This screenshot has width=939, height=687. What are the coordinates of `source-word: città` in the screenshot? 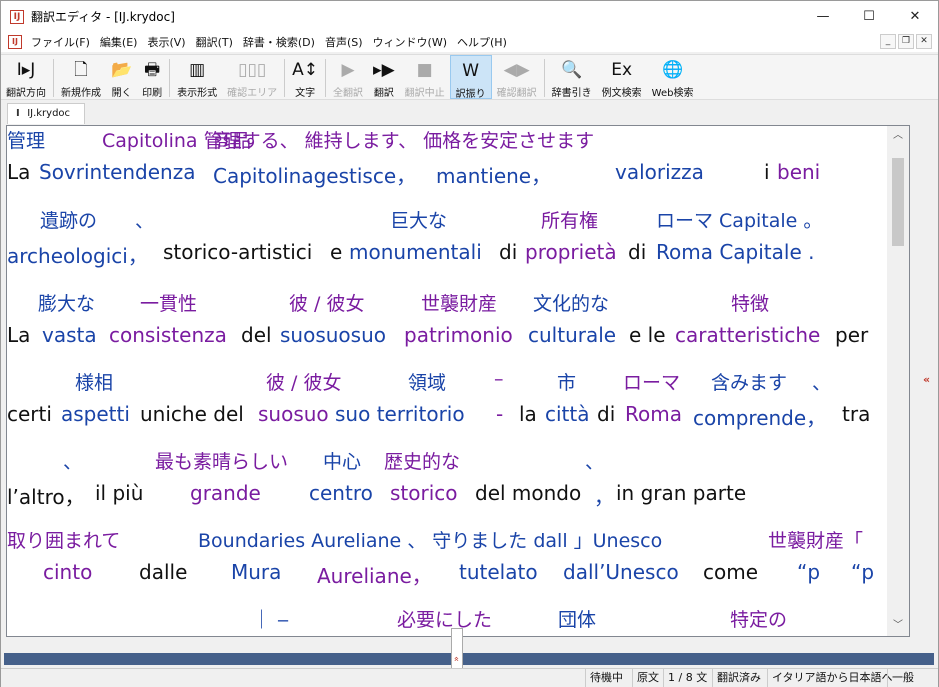 It's located at (567, 414).